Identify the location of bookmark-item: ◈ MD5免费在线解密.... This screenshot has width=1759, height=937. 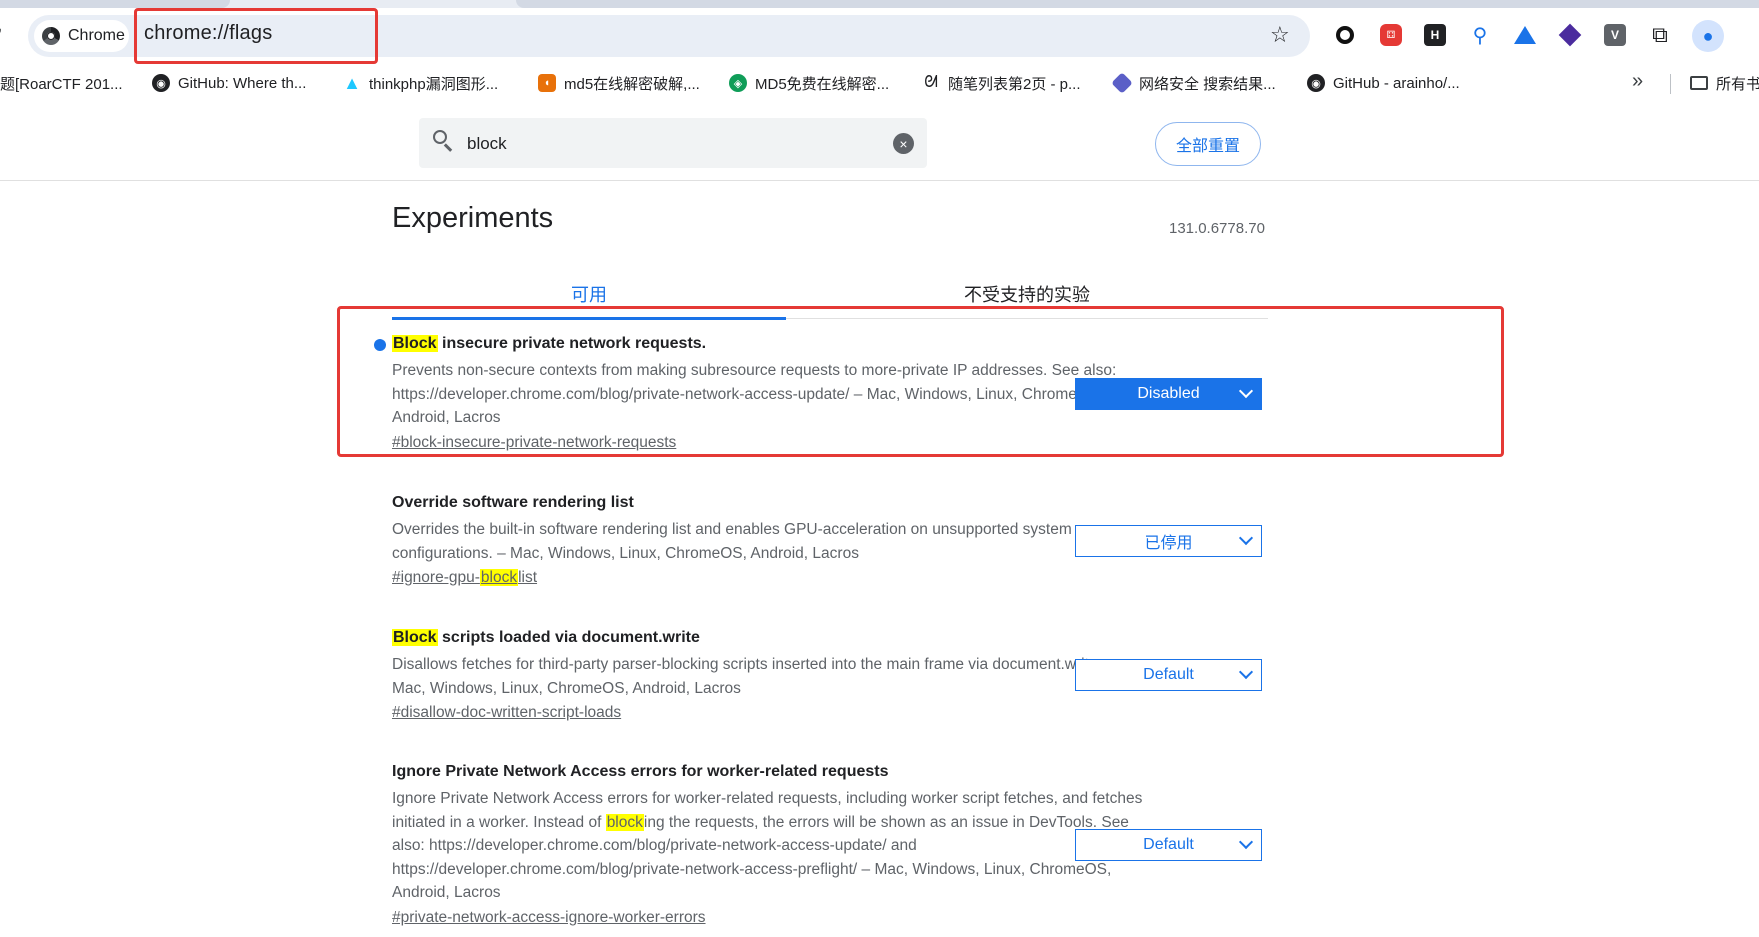
(809, 83).